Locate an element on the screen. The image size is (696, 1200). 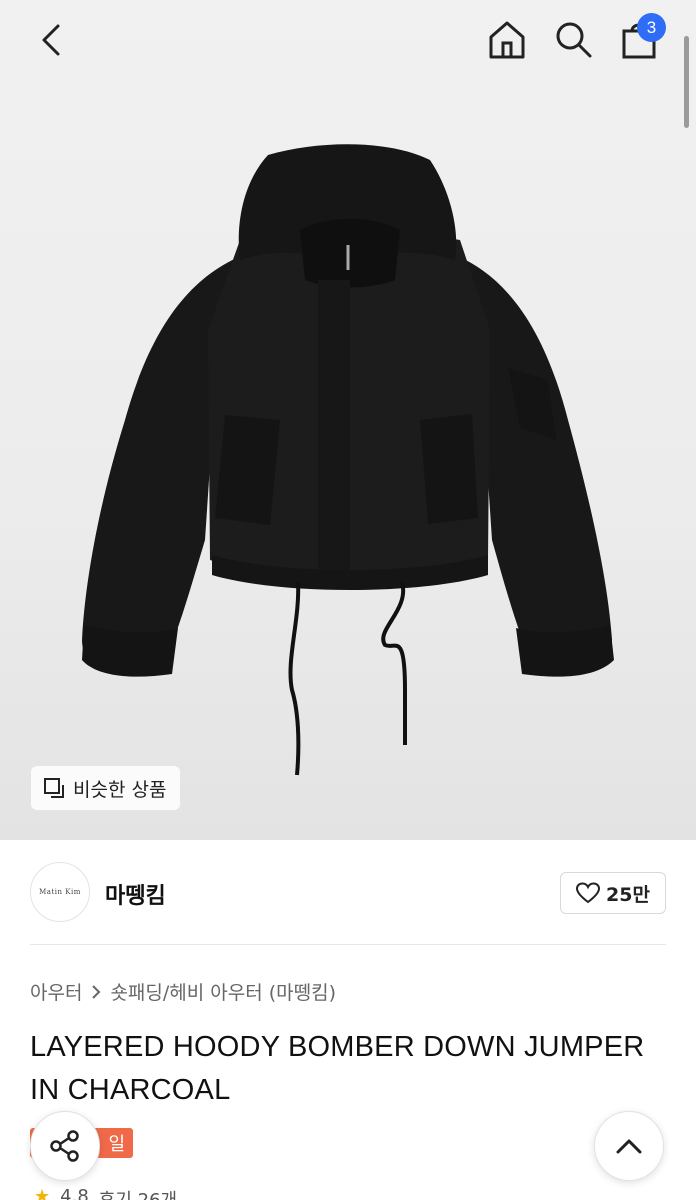
share-button is located at coordinates (65, 1146).